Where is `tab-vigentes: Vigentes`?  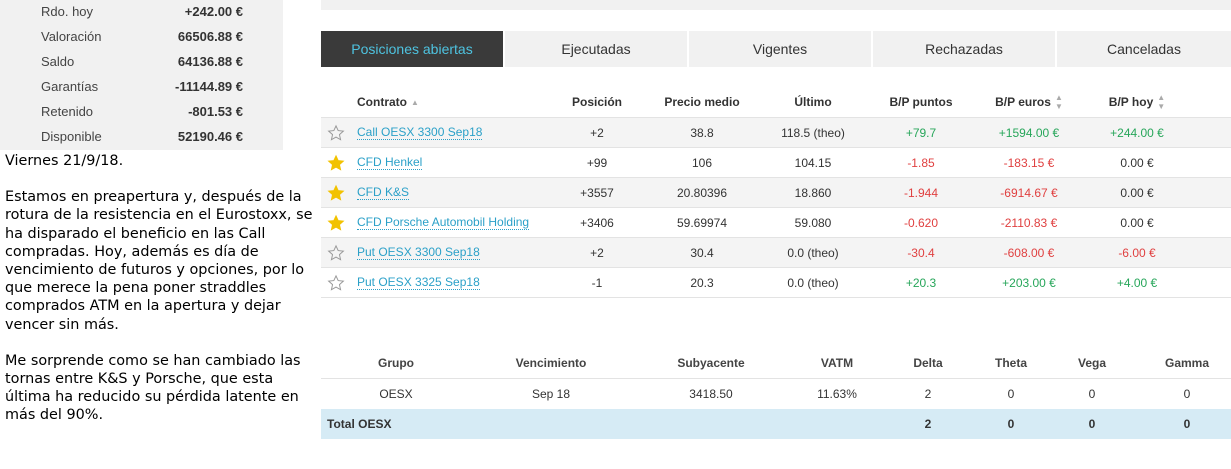
tab-vigentes: Vigentes is located at coordinates (781, 49).